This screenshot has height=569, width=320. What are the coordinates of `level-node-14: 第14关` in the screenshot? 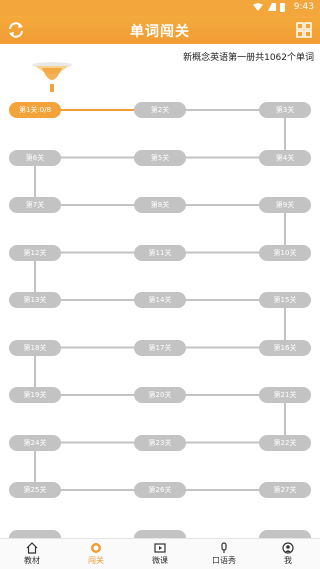 It's located at (160, 300).